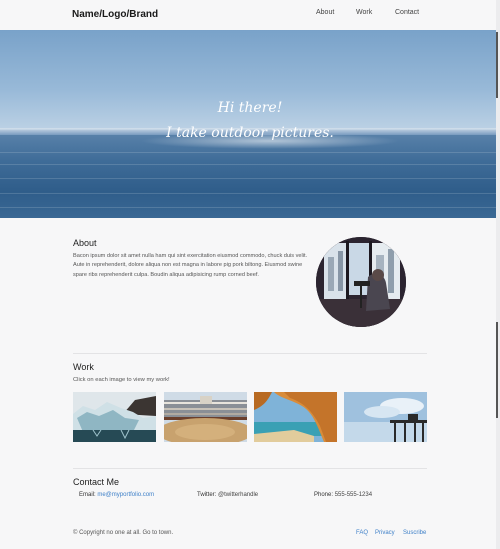  Describe the element at coordinates (85, 243) in the screenshot. I see `about-heading: About` at that location.